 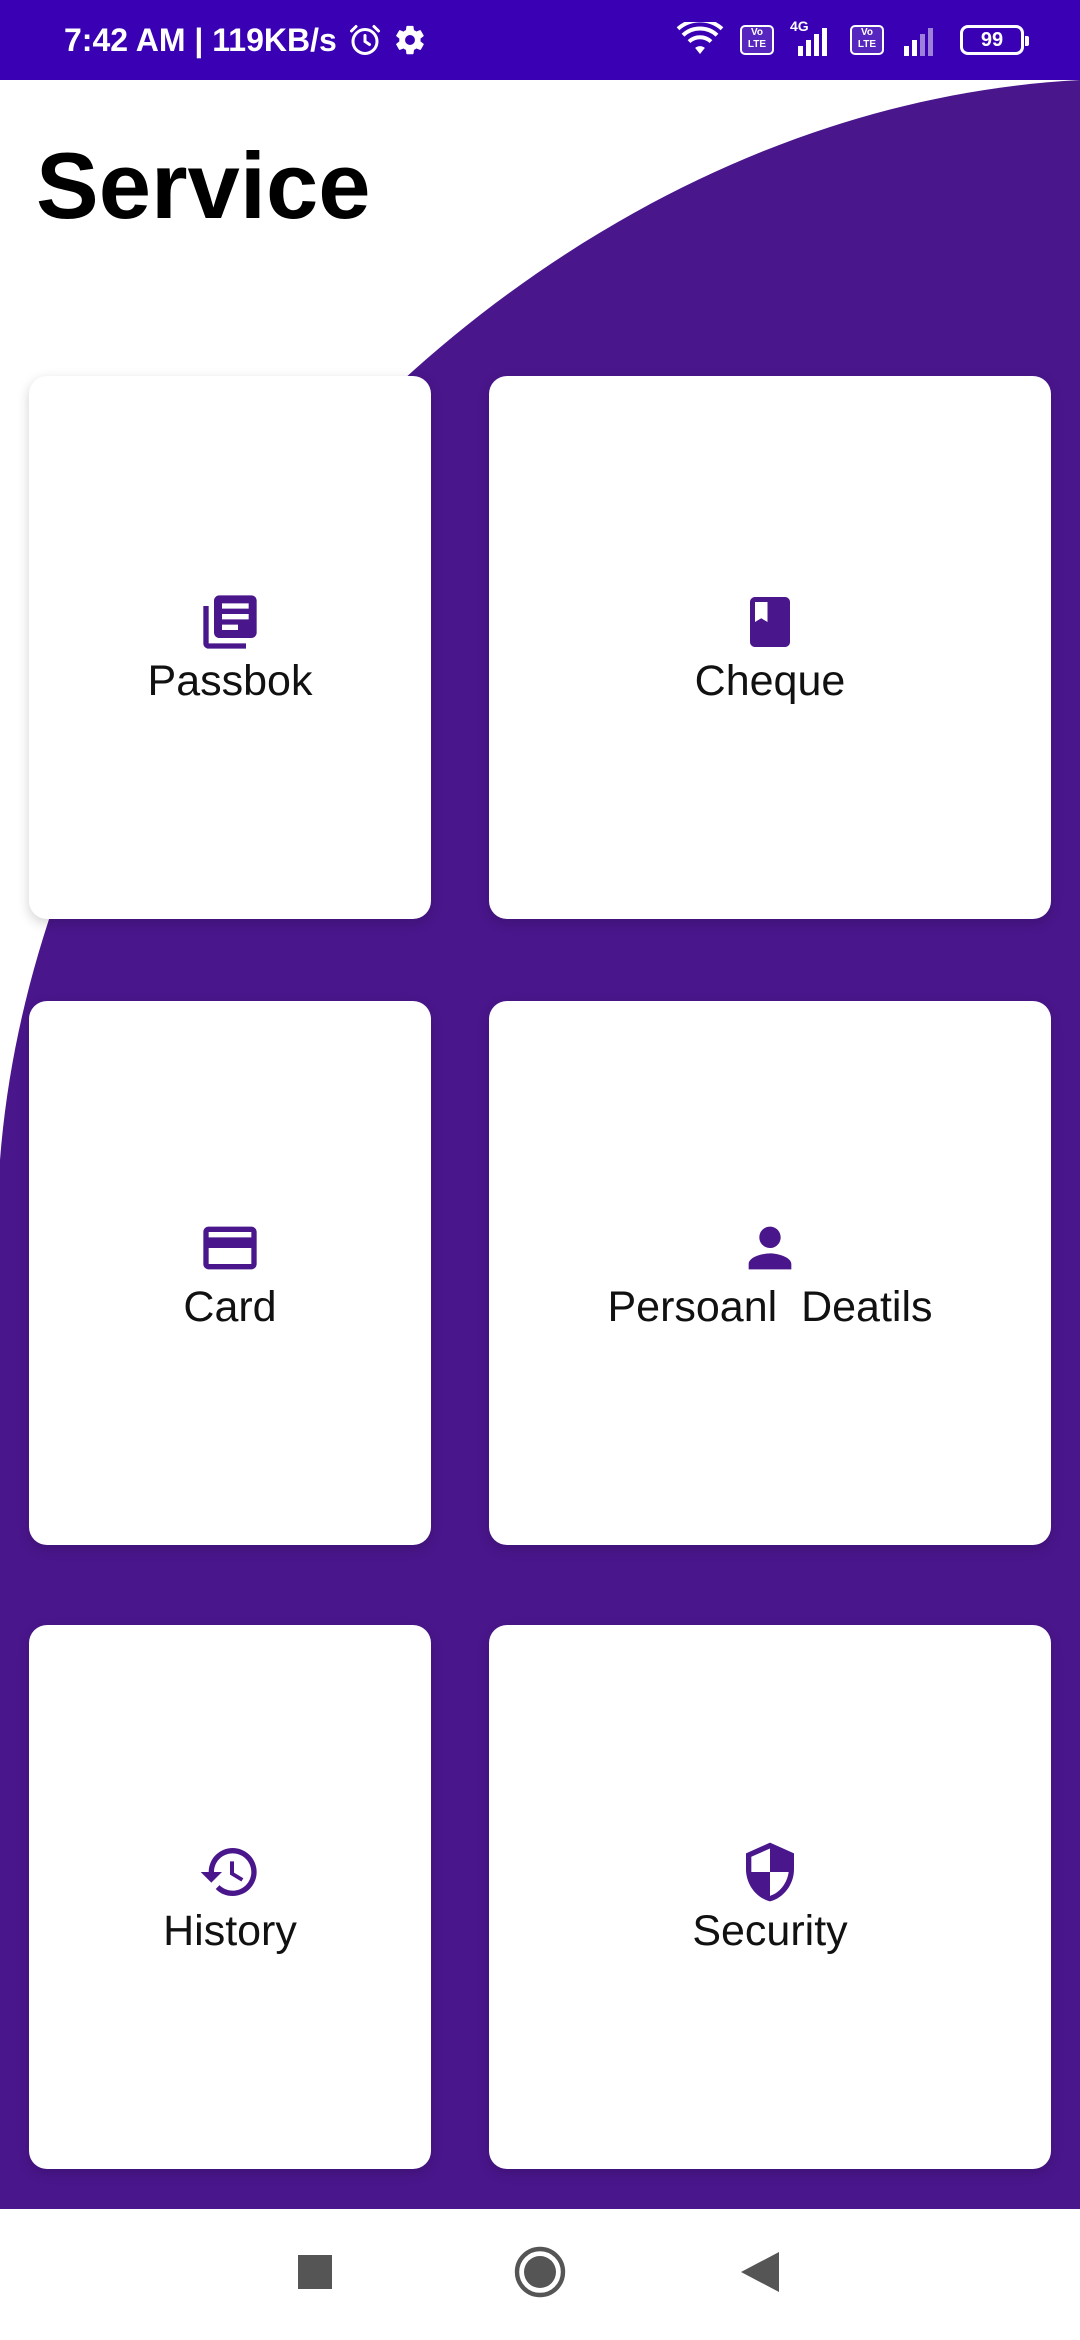 I want to click on status-bar: 7:42 AM | 119KB/s Vo LTE 4G Vo LTE 99, so click(x=540, y=40).